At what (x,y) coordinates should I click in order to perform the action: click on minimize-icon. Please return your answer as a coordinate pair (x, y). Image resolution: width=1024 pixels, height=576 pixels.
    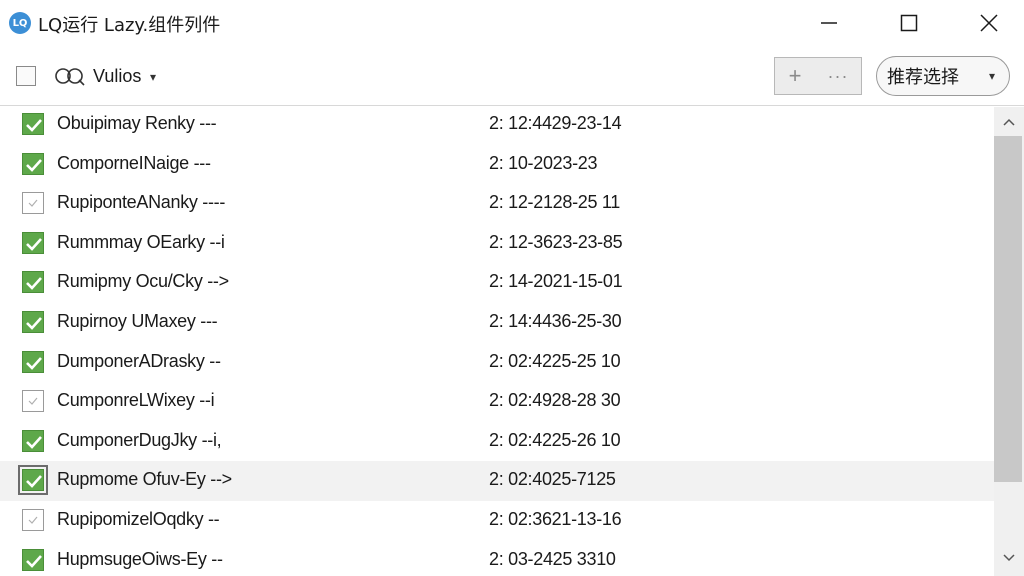
    Looking at the image, I should click on (829, 23).